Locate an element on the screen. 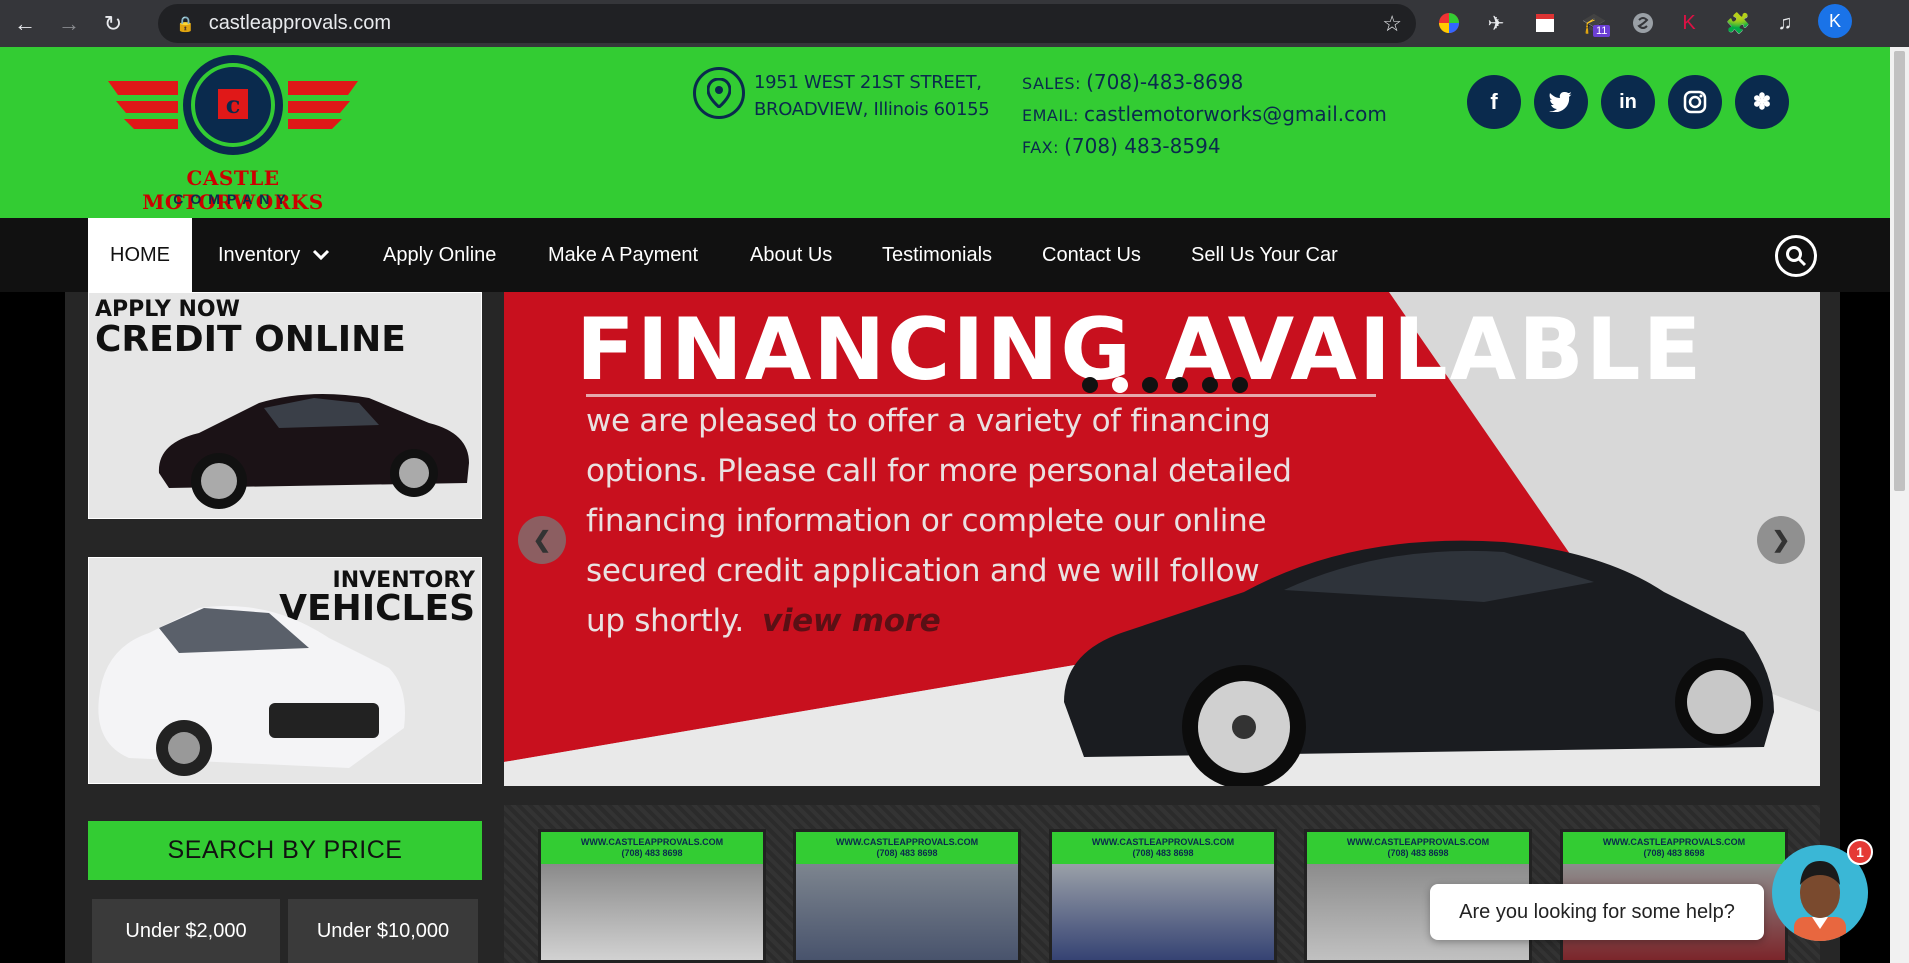 This screenshot has width=1909, height=963. nav-about-us: About Us is located at coordinates (791, 255).